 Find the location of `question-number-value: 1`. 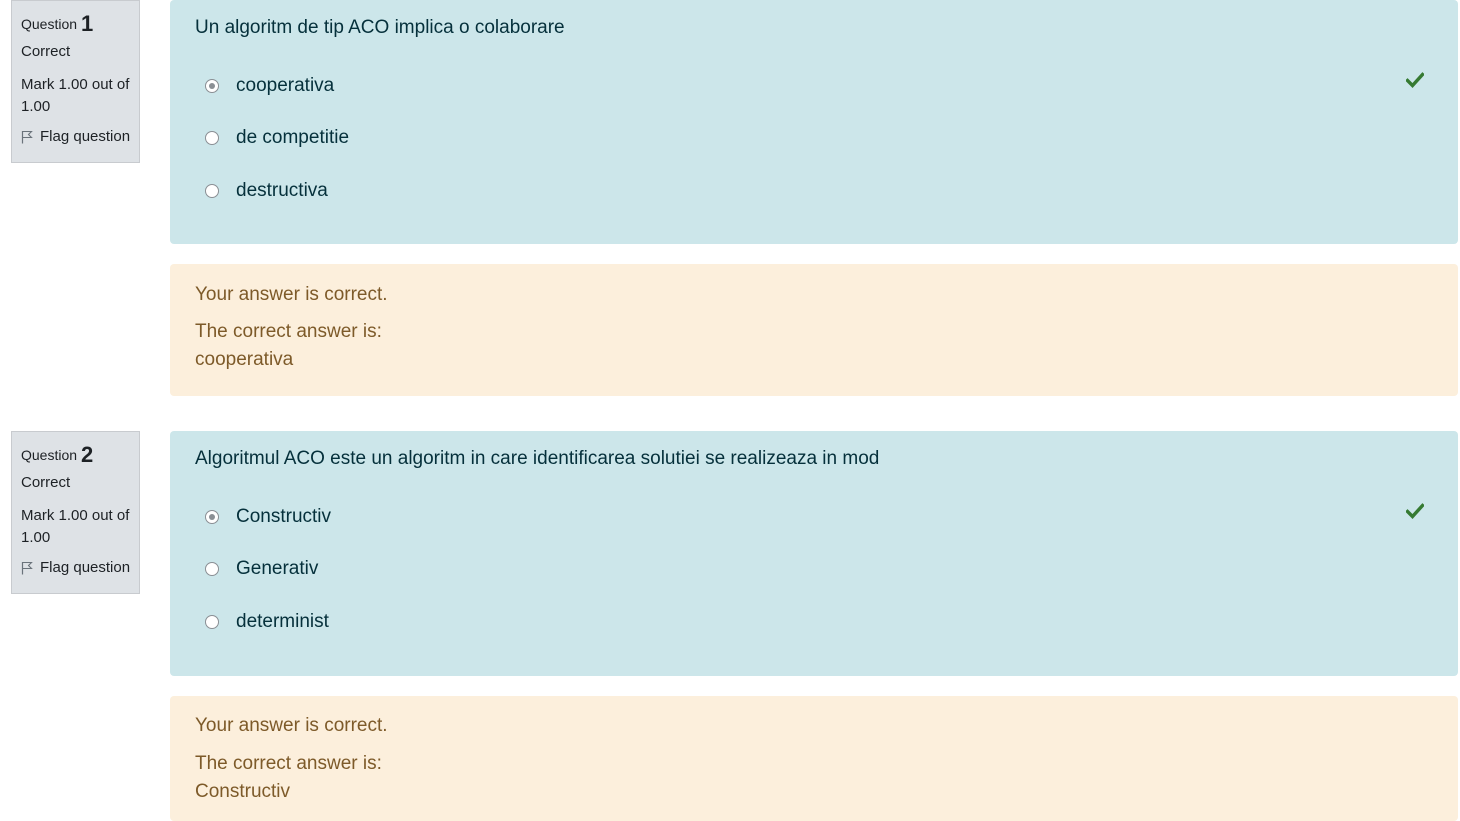

question-number-value: 1 is located at coordinates (87, 23).